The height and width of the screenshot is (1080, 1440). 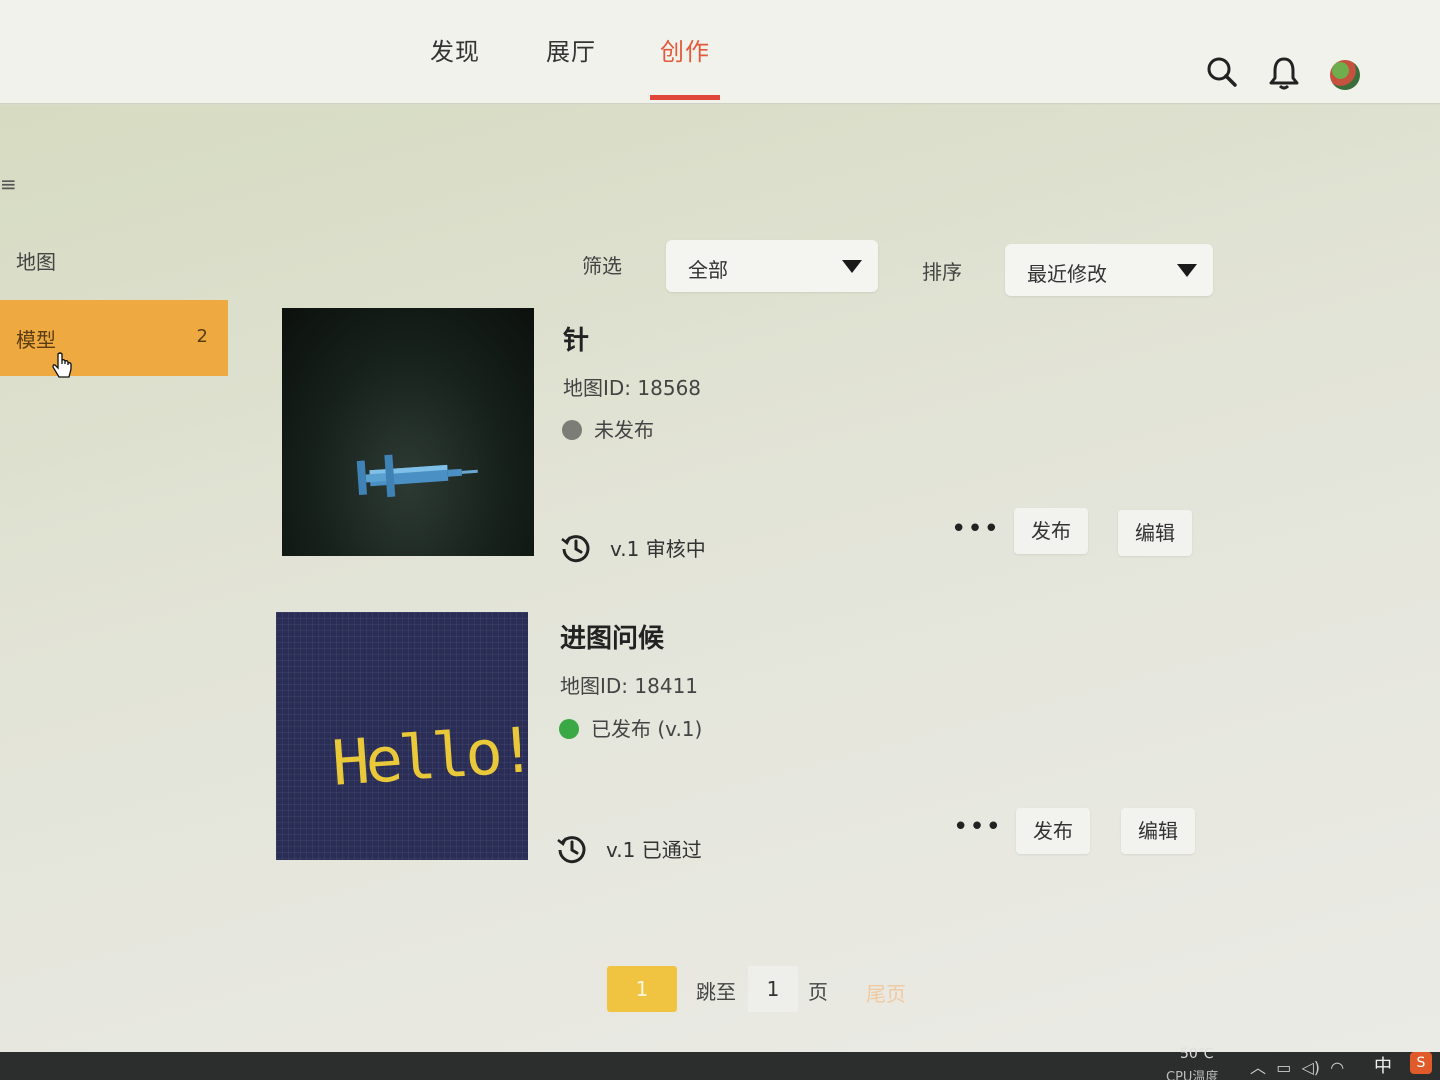 I want to click on avatar, so click(x=1345, y=75).